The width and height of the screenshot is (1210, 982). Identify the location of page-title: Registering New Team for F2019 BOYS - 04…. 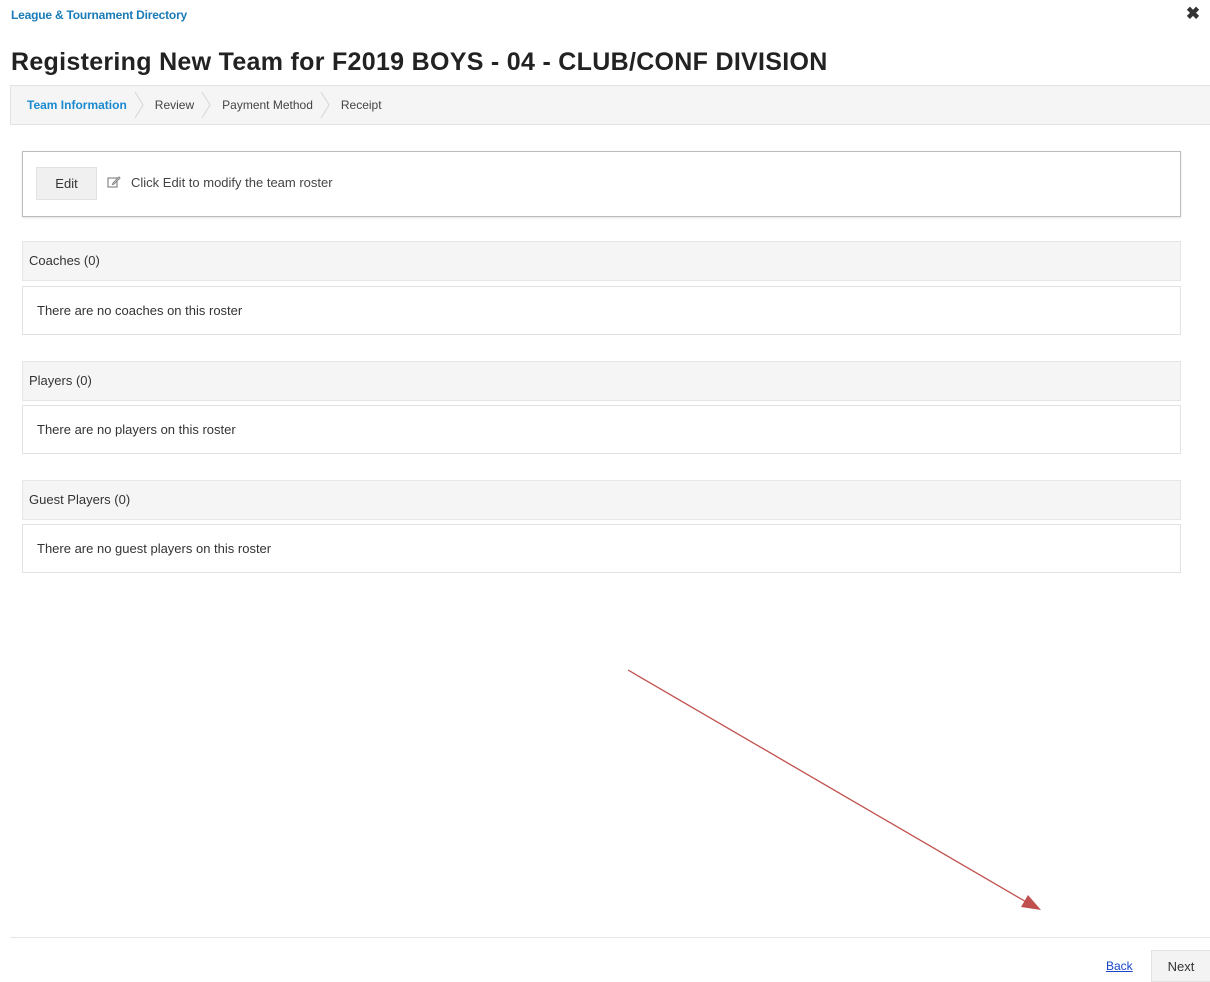
(419, 62).